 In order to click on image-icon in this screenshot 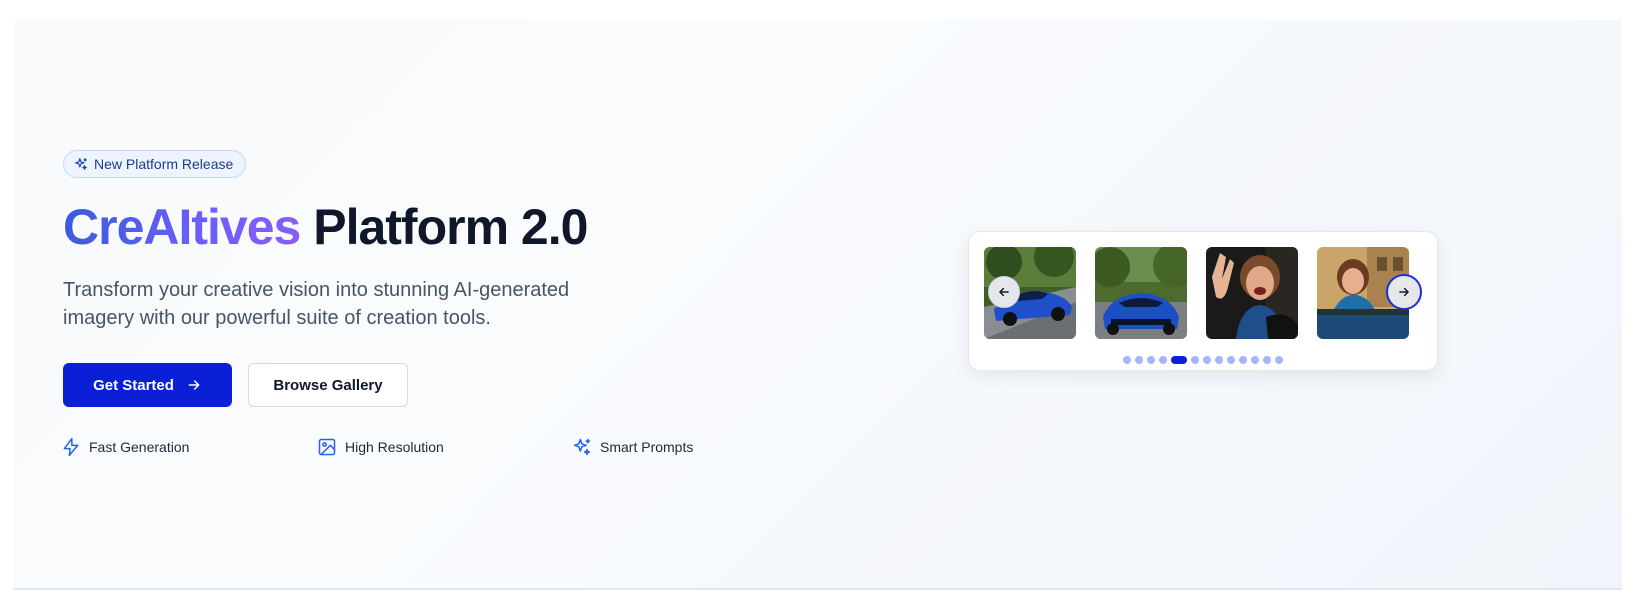, I will do `click(327, 447)`.